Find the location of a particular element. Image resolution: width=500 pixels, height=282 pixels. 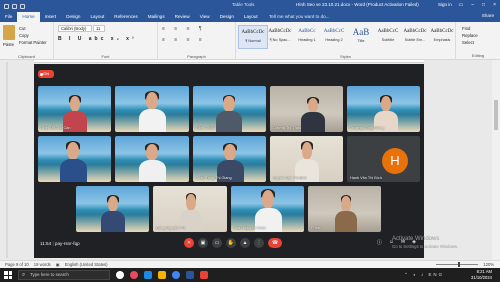

tab-file: File is located at coordinates (8, 17).